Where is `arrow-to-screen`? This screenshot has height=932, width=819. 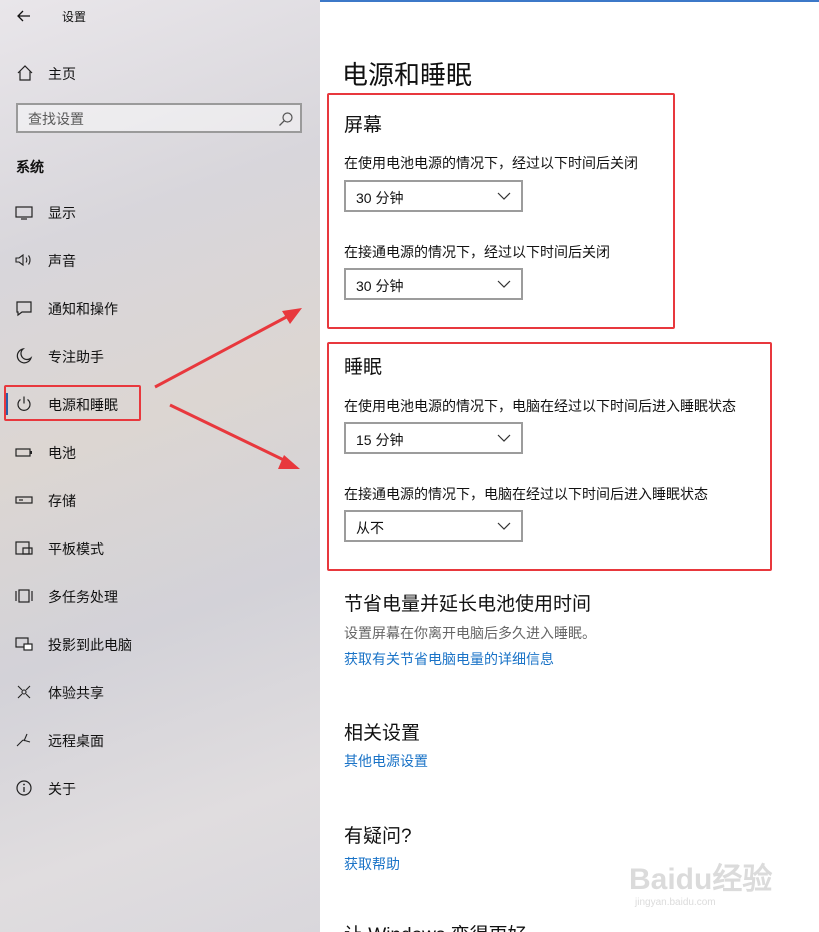
arrow-to-screen is located at coordinates (228, 348).